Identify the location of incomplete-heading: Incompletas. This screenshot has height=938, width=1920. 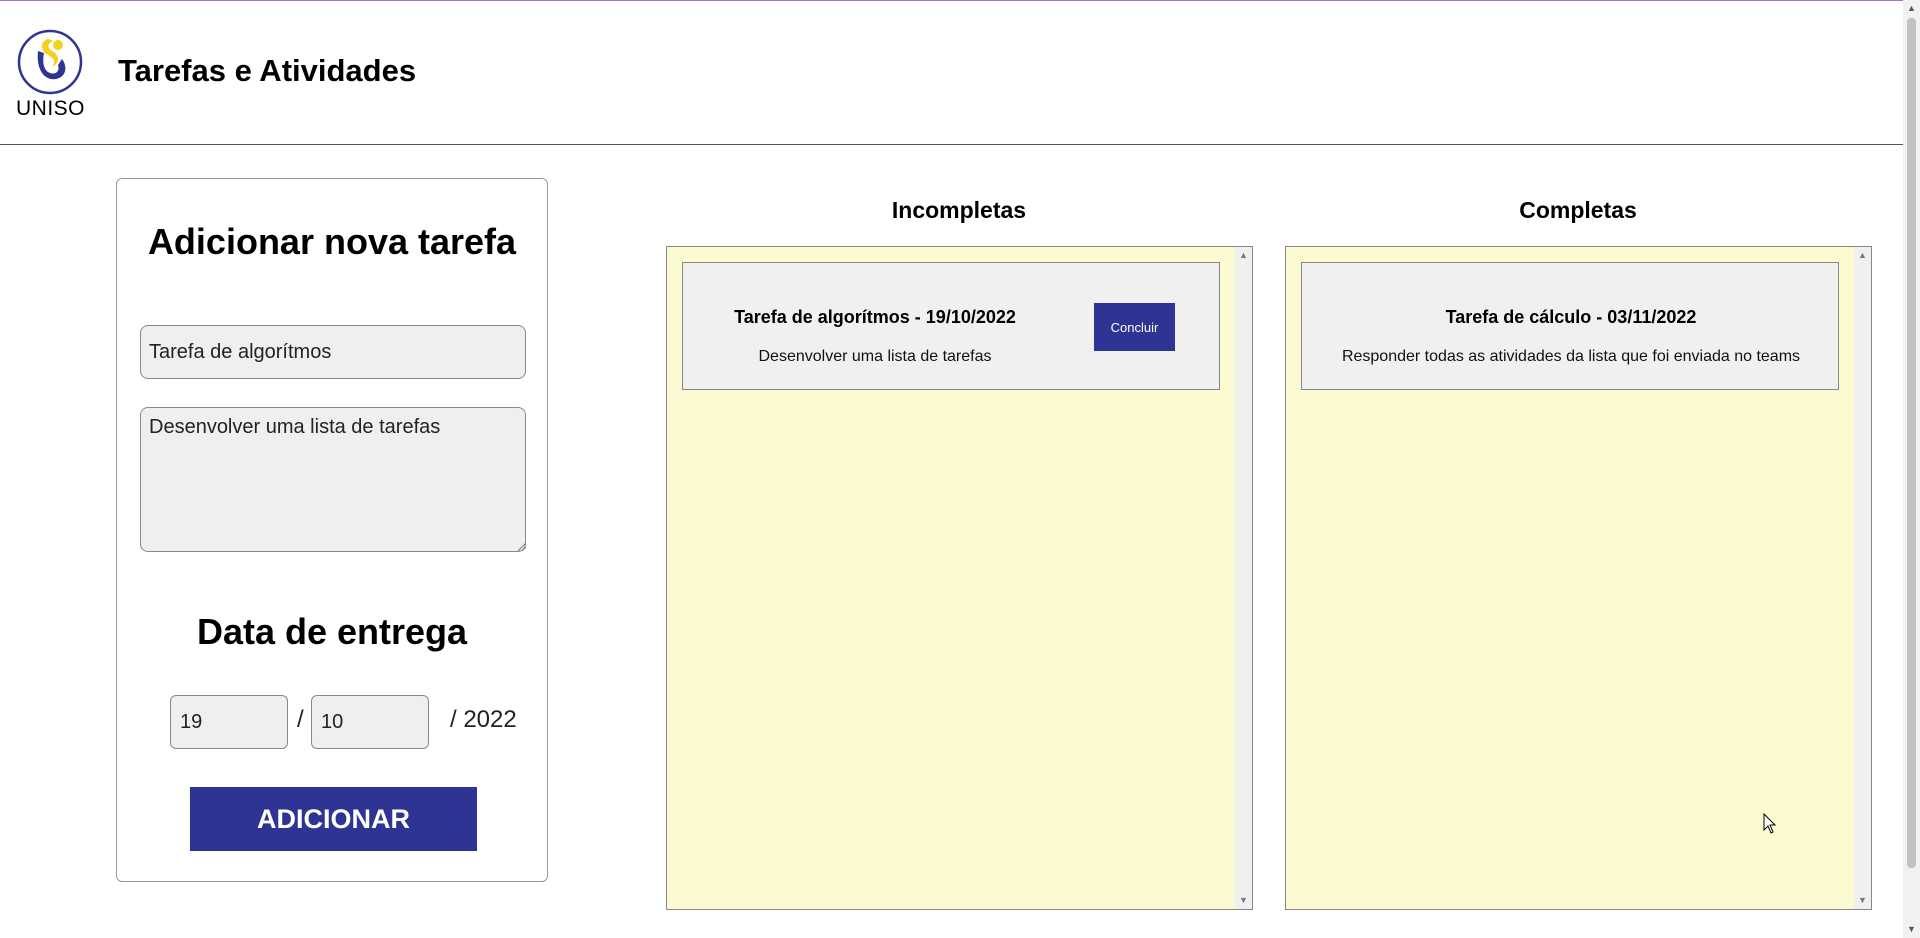
(959, 210).